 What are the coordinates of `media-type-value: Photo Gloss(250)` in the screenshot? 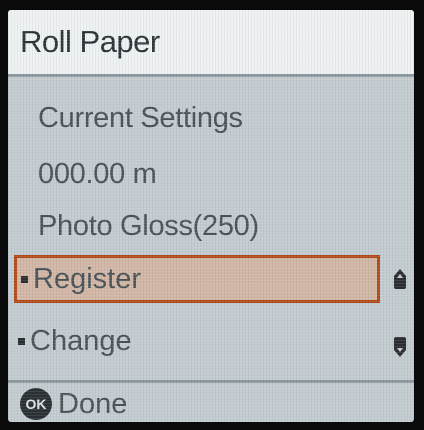 It's located at (148, 226).